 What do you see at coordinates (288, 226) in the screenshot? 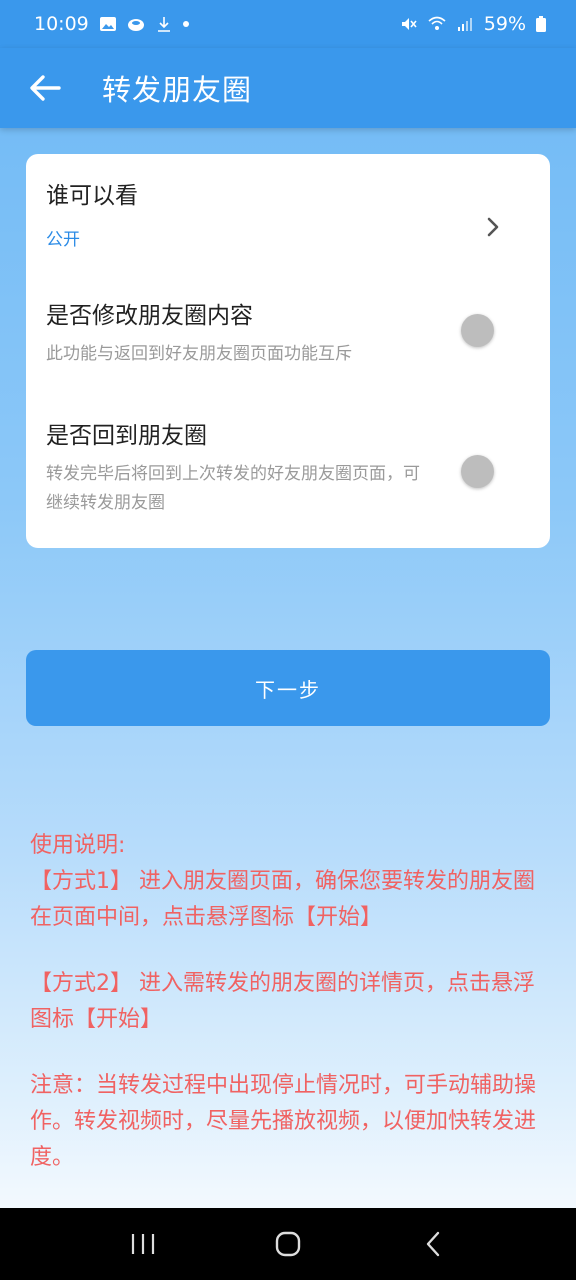
I see `visibility-row: 谁可以看 公开` at bounding box center [288, 226].